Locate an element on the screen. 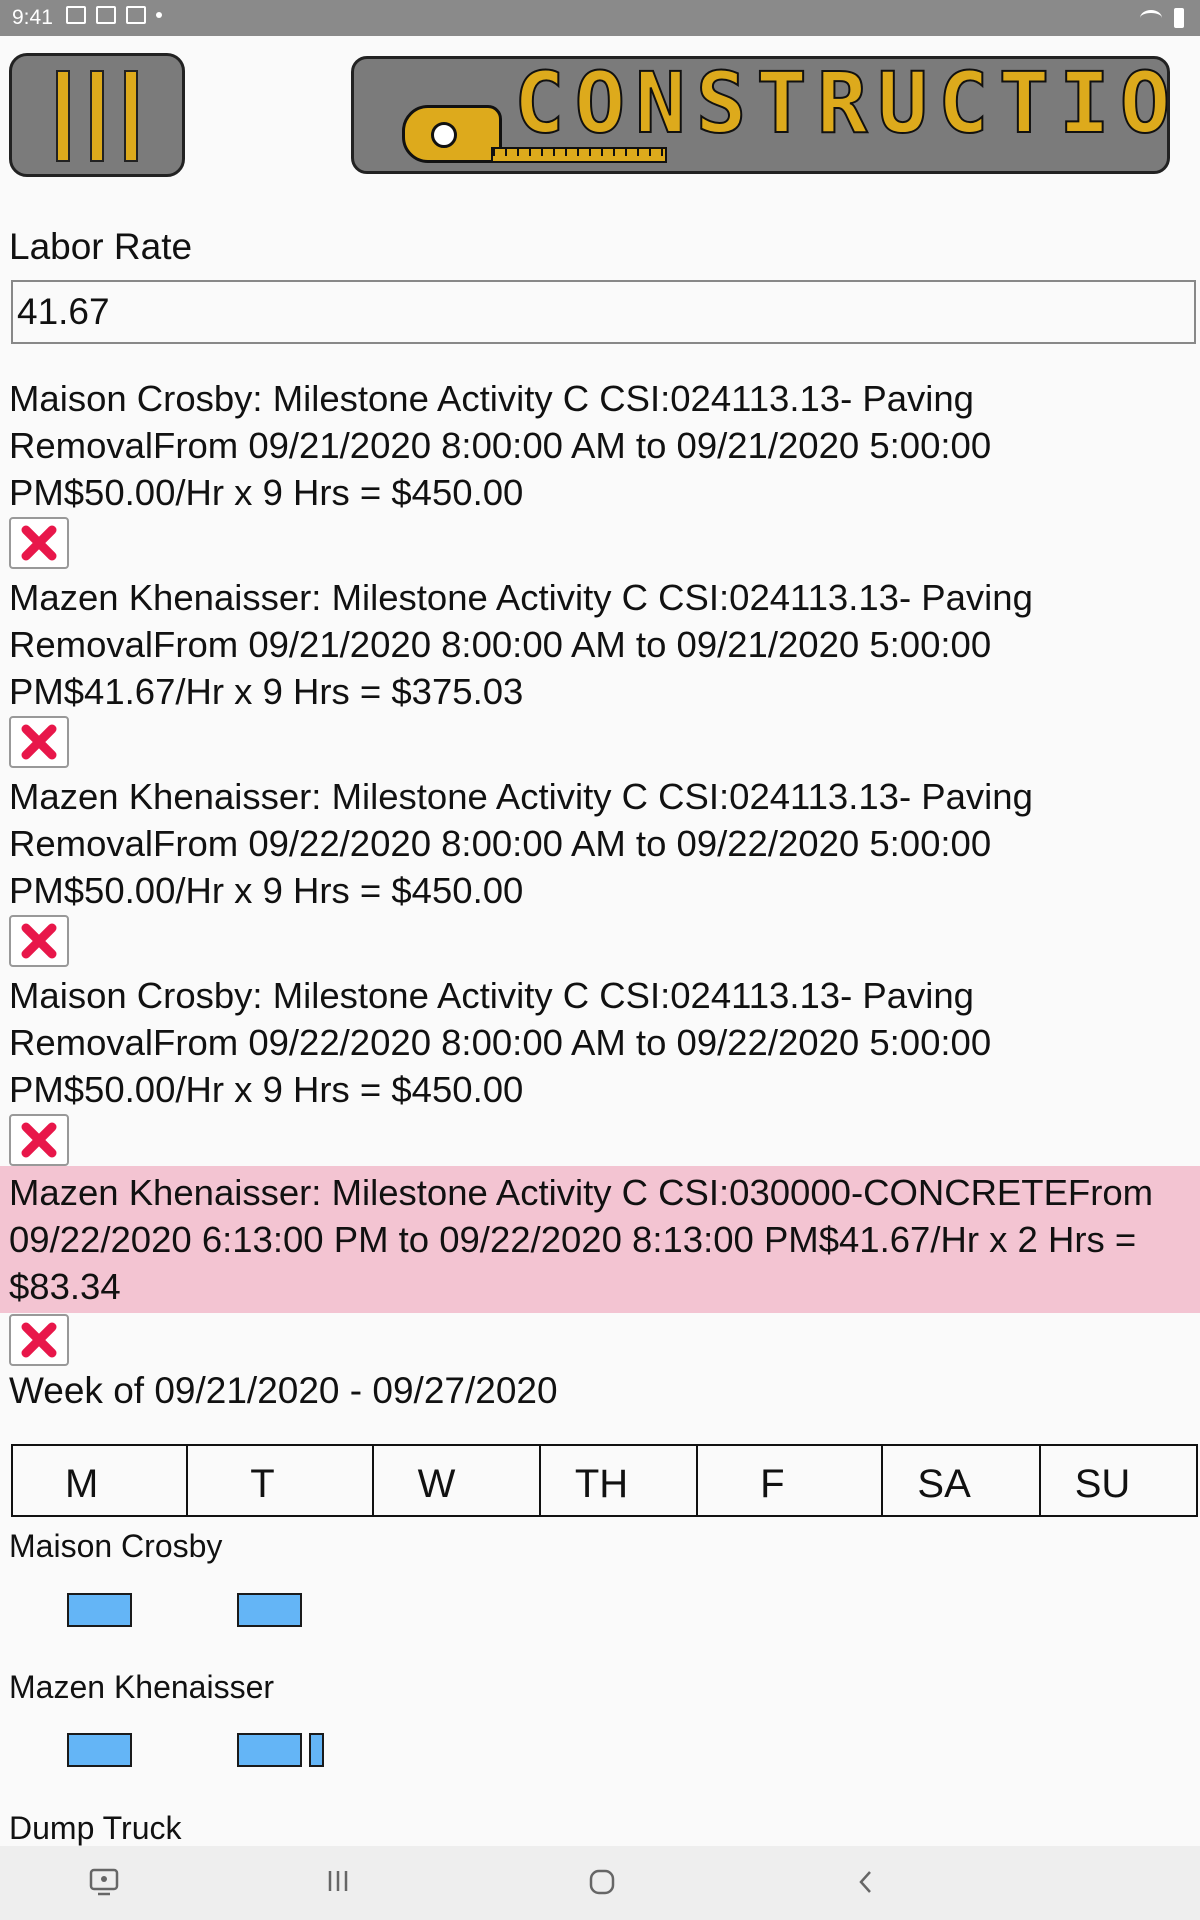 Image resolution: width=1200 pixels, height=1920 pixels. mail-notification-icon is located at coordinates (136, 15).